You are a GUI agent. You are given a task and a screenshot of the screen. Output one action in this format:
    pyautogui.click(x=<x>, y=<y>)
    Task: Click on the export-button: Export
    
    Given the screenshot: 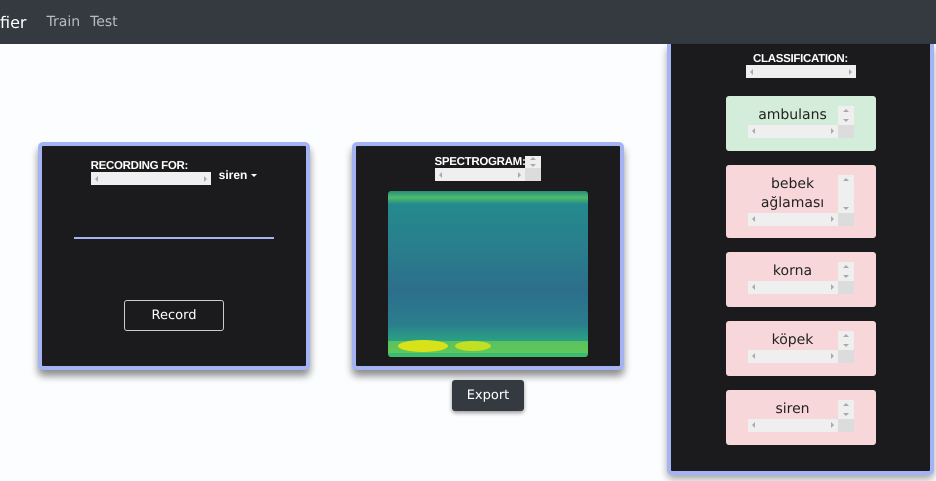 What is the action you would take?
    pyautogui.click(x=488, y=395)
    